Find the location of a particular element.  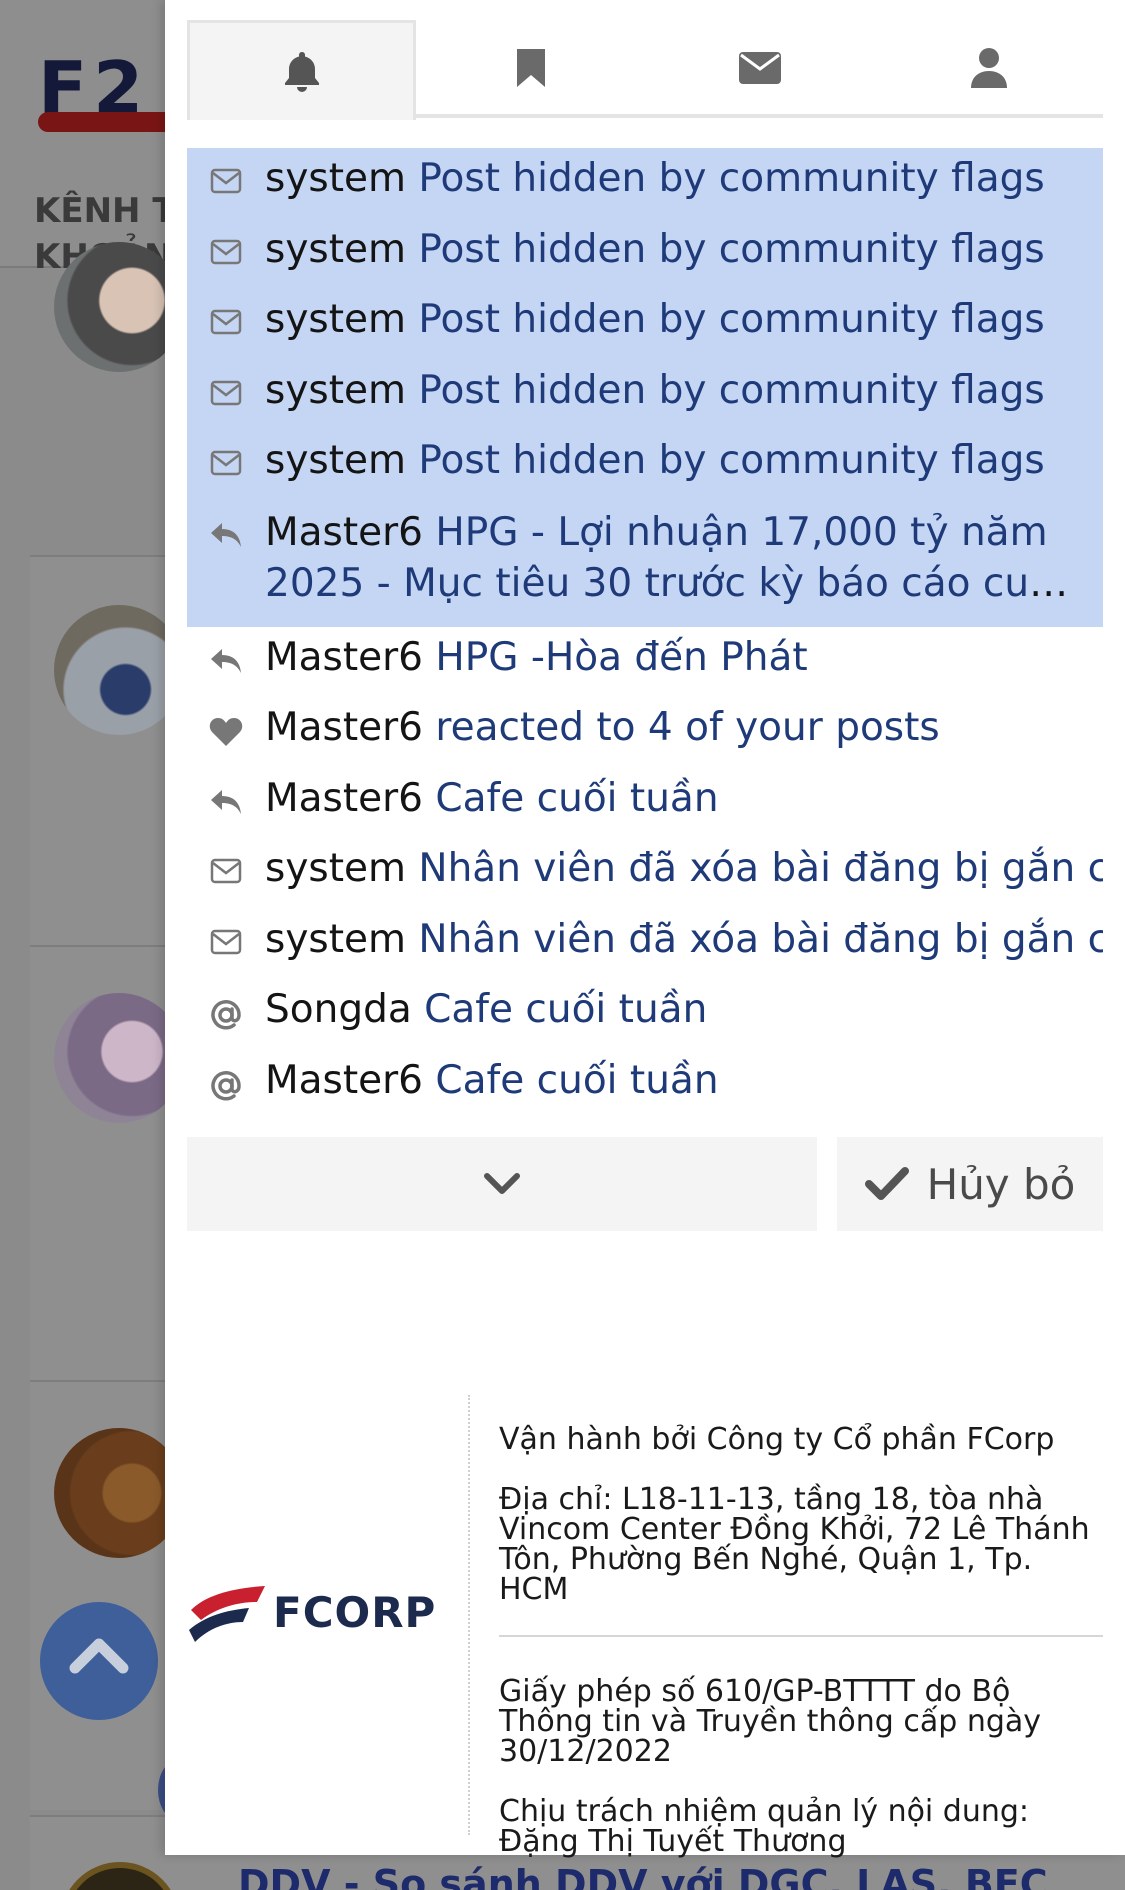

notification-text: Songda Cafe cuối tuần is located at coordinates (674, 1009).